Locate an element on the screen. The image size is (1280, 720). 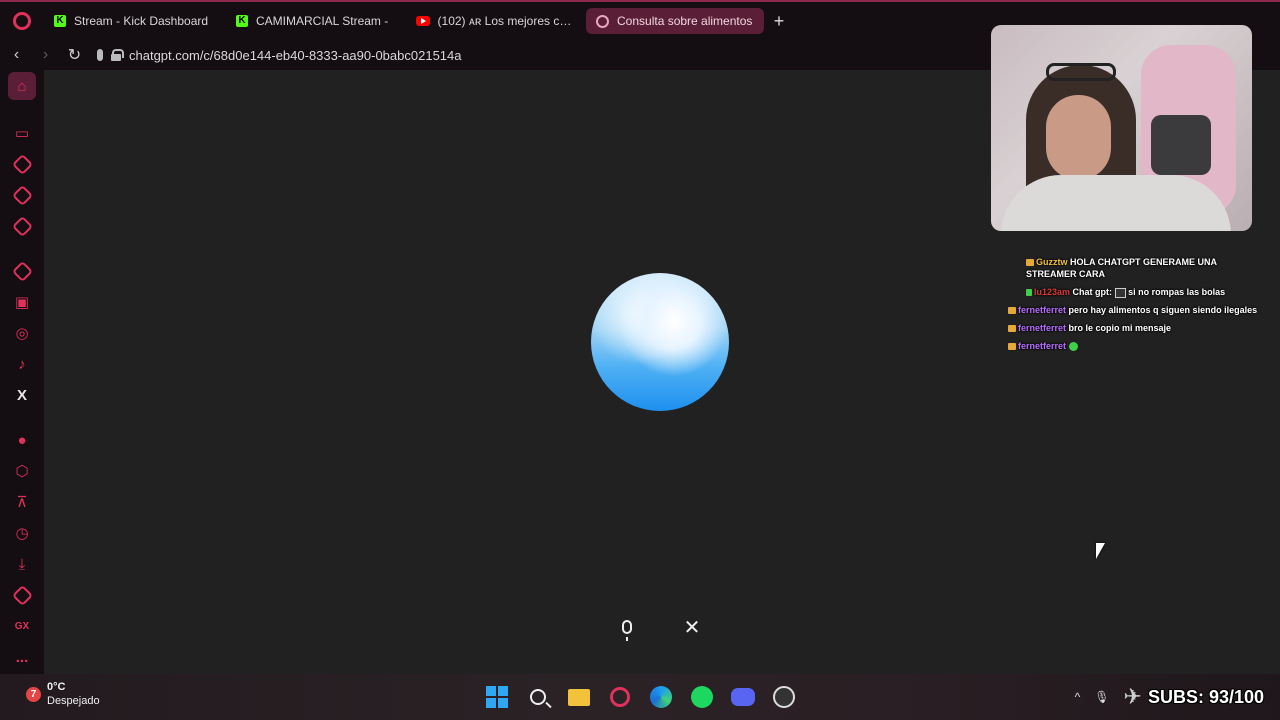
gx-icon: GX is located at coordinates (22, 626).